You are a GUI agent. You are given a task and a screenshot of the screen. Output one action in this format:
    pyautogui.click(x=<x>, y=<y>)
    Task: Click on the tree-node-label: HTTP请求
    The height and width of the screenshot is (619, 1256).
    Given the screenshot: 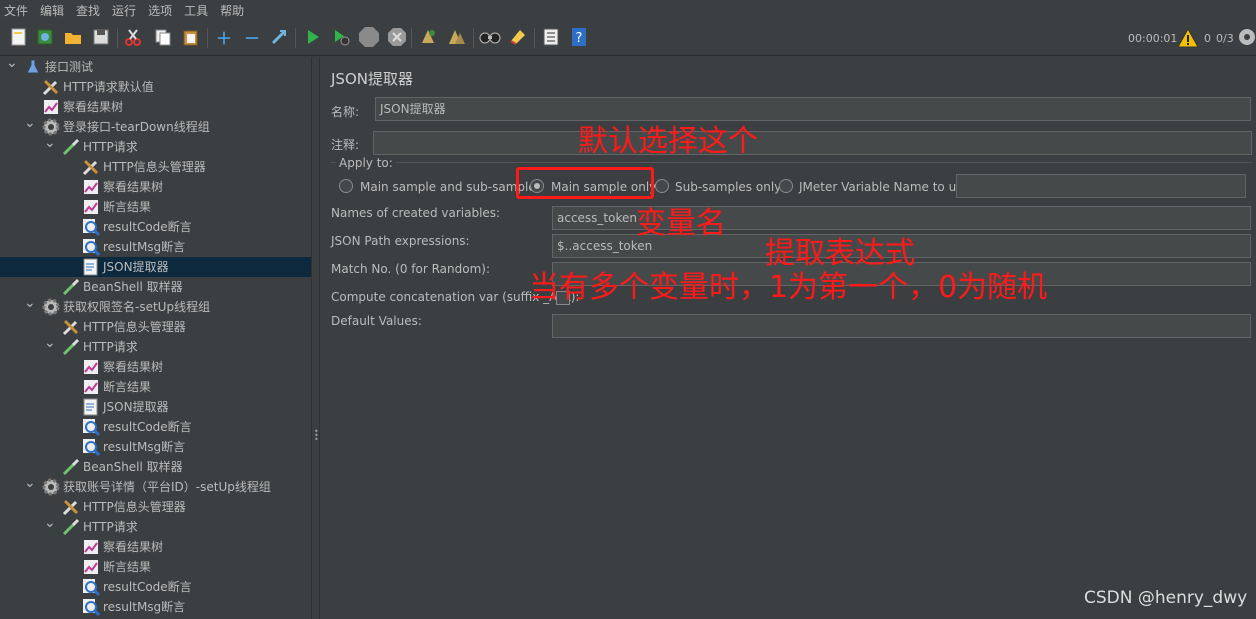 What is the action you would take?
    pyautogui.click(x=110, y=347)
    